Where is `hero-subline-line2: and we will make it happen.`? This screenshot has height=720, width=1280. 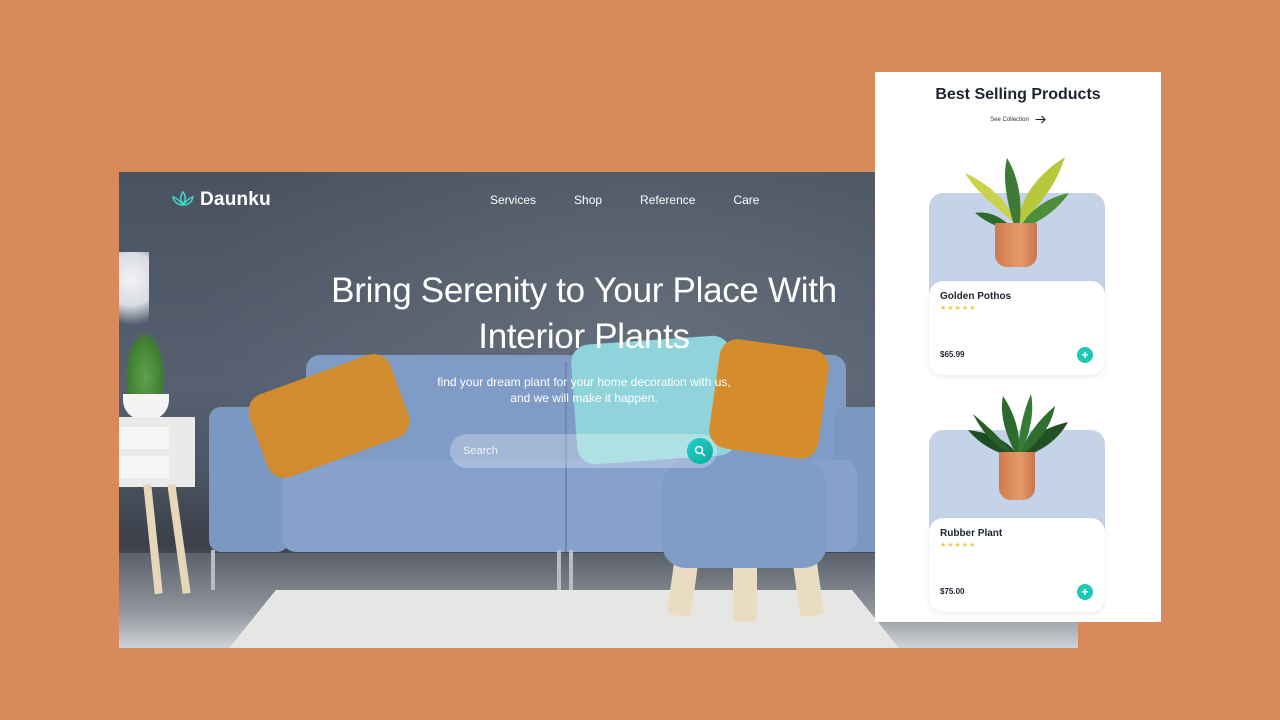
hero-subline-line2: and we will make it happen. is located at coordinates (584, 398).